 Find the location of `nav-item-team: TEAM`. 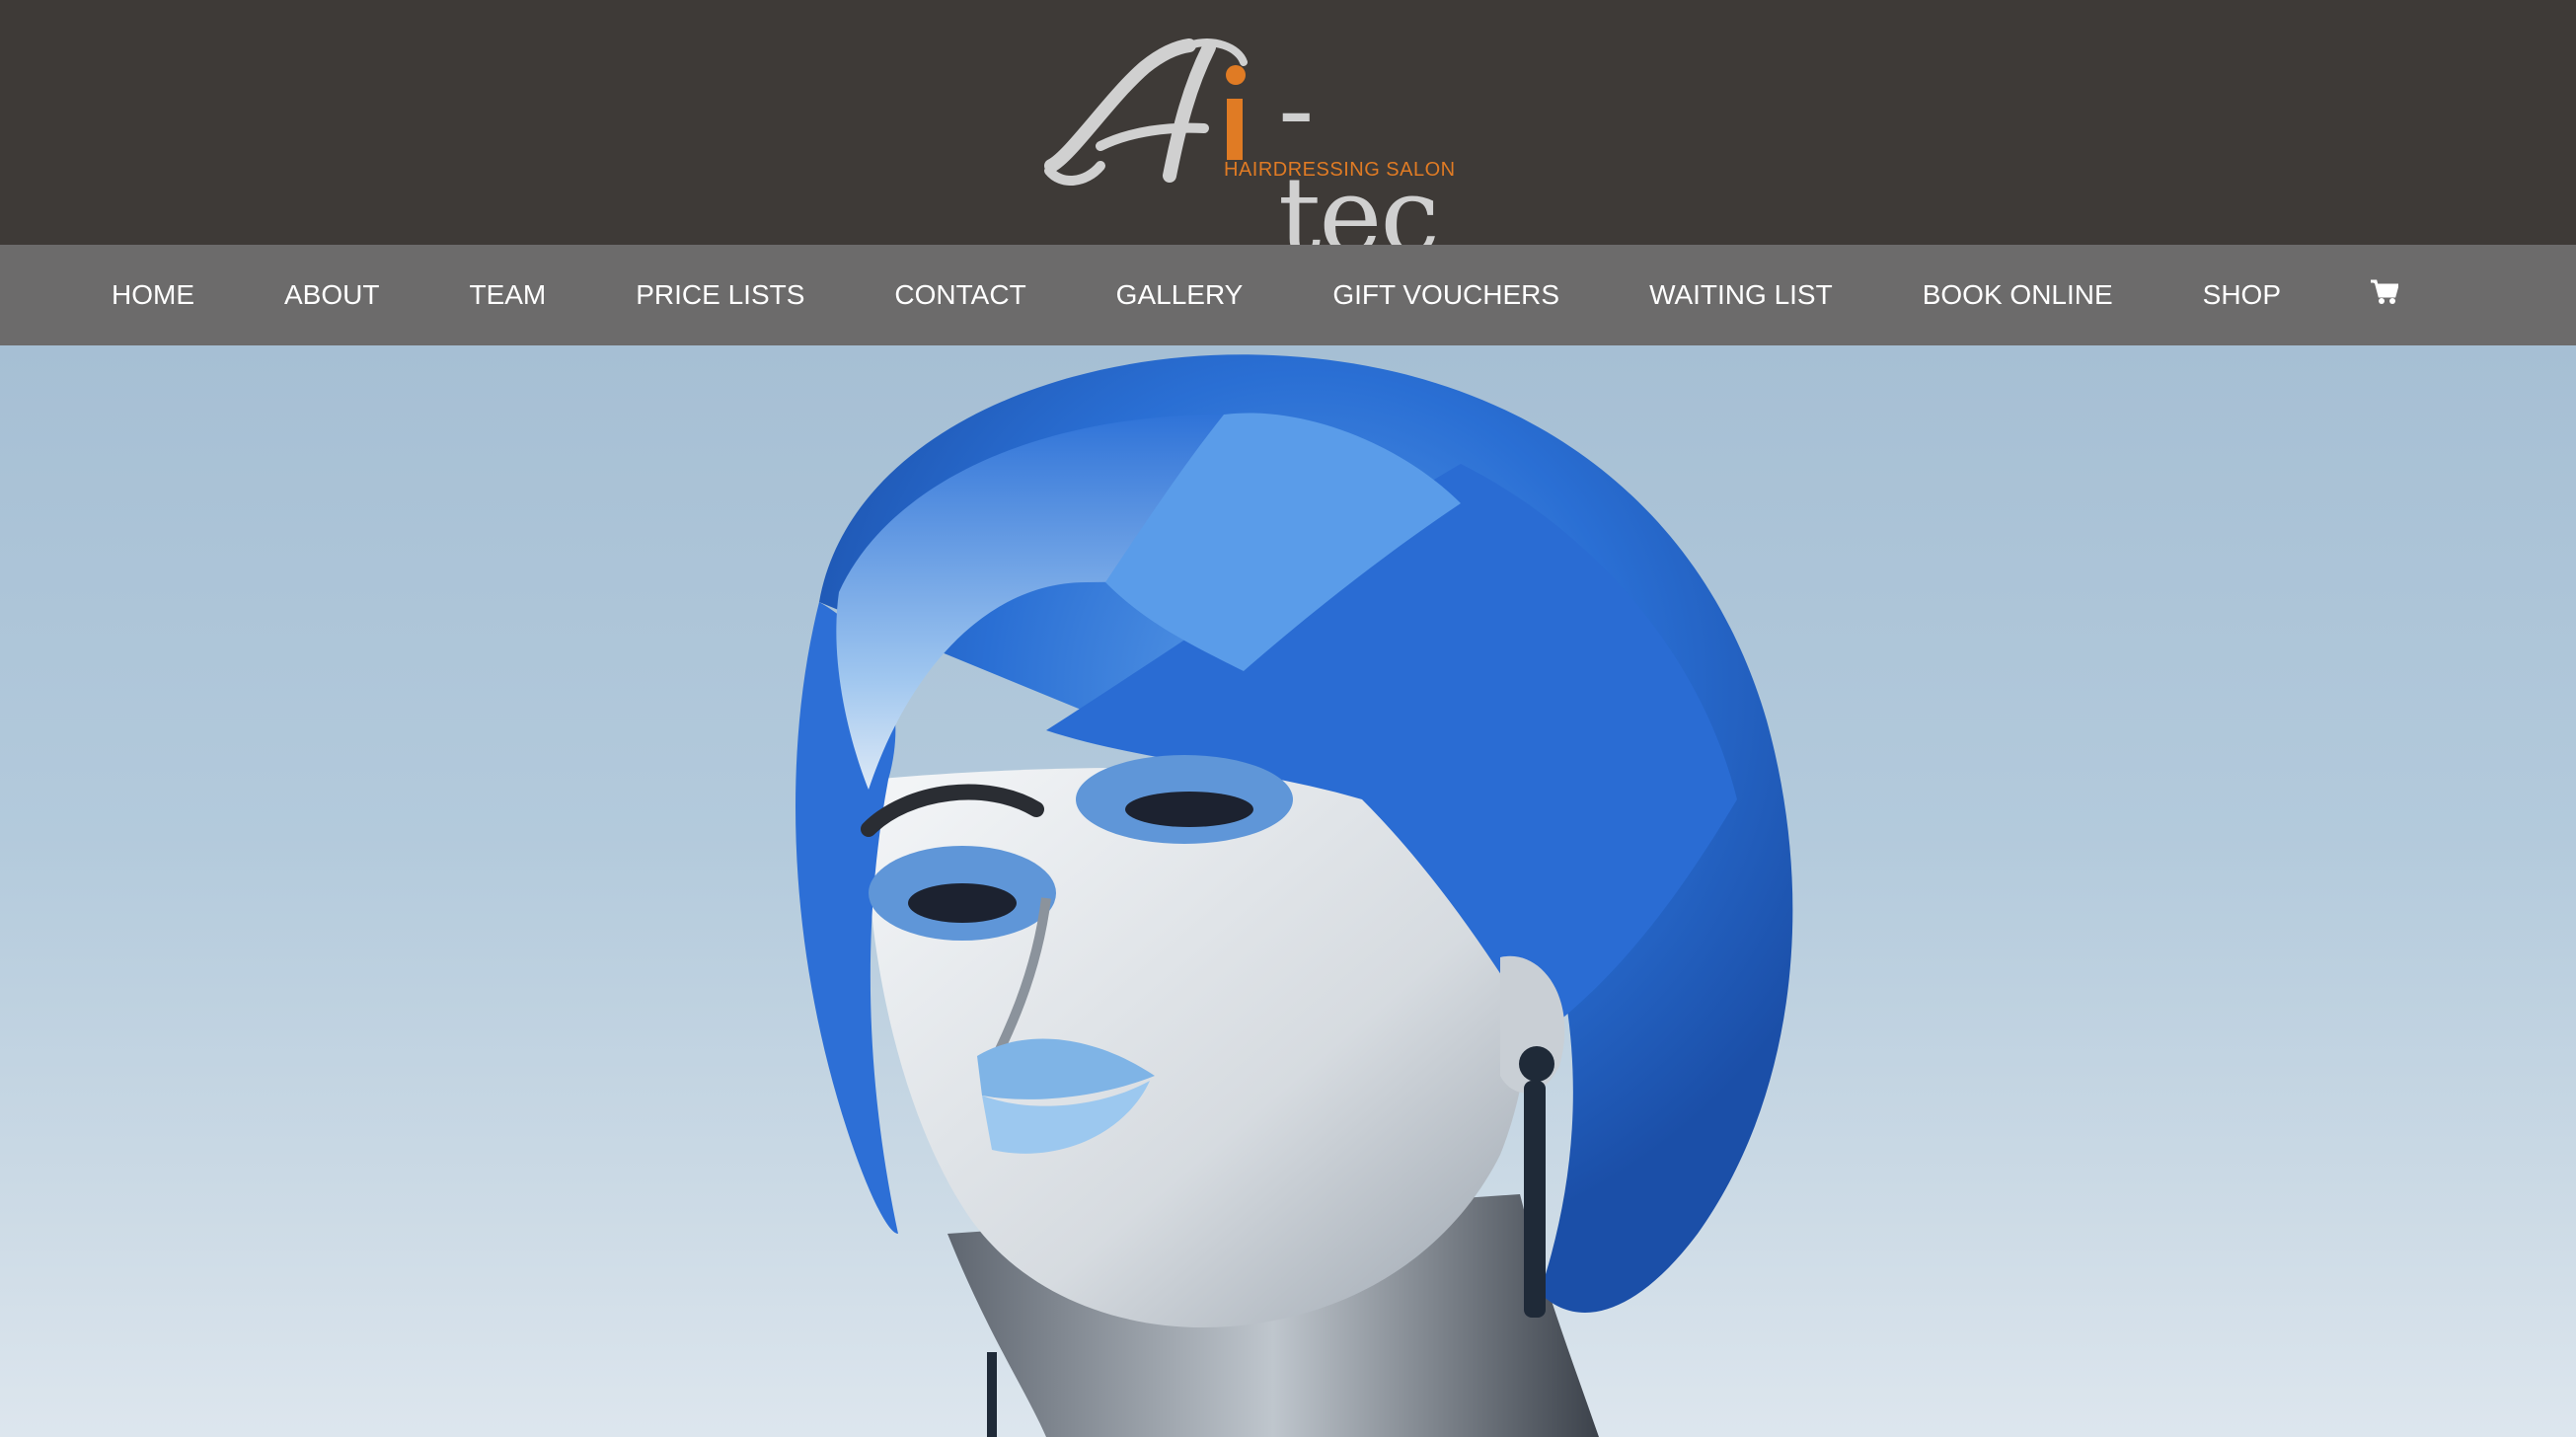

nav-item-team: TEAM is located at coordinates (507, 295).